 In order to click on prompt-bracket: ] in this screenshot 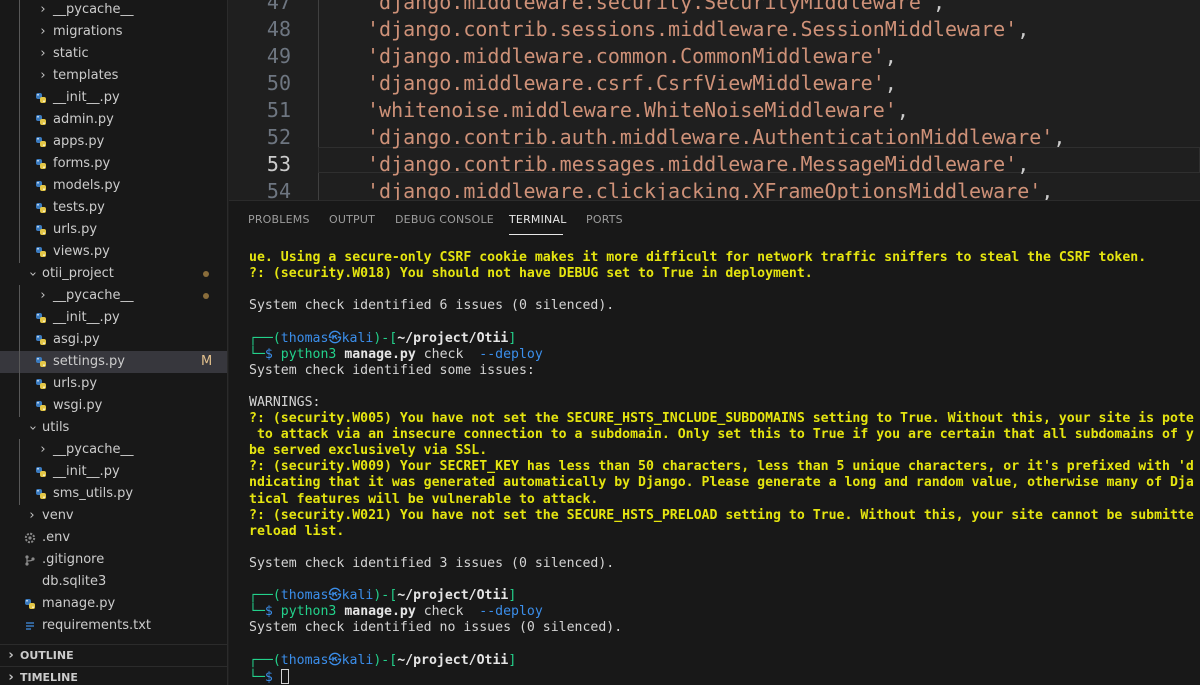, I will do `click(512, 596)`.